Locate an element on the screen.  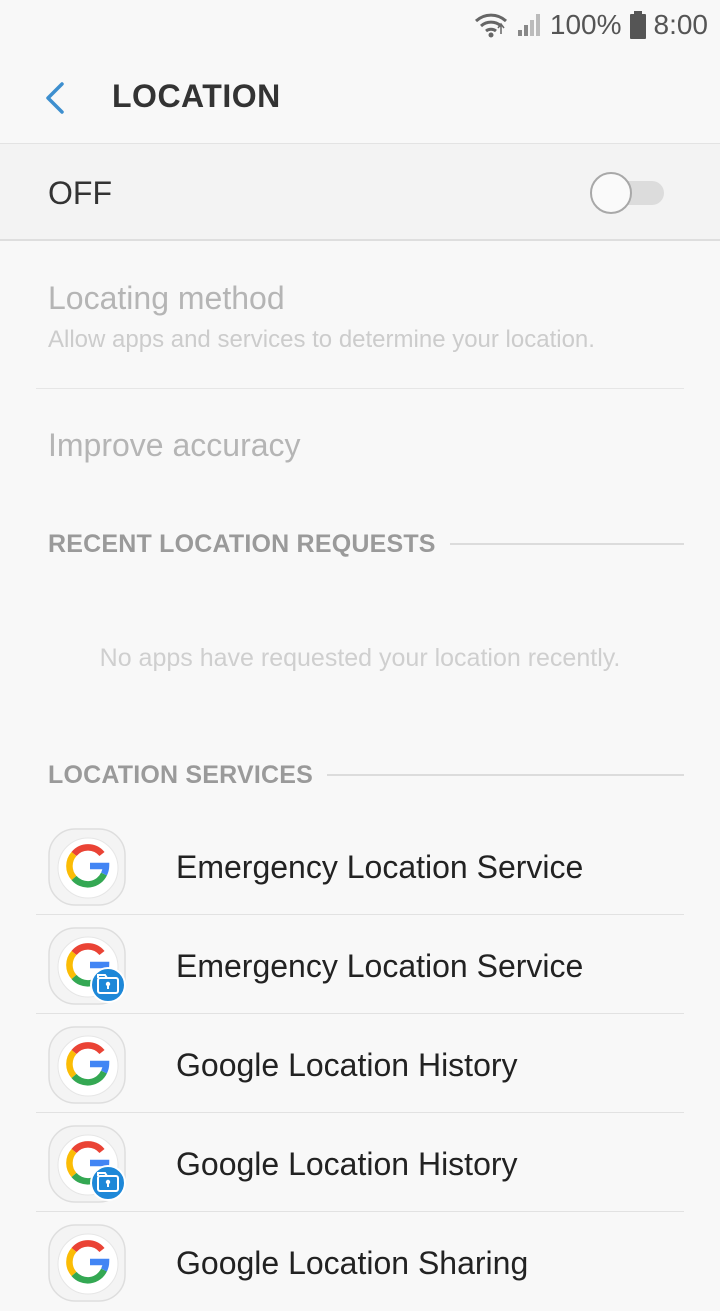
location-services-section-header: LOCATION SERVICES is located at coordinates (366, 775).